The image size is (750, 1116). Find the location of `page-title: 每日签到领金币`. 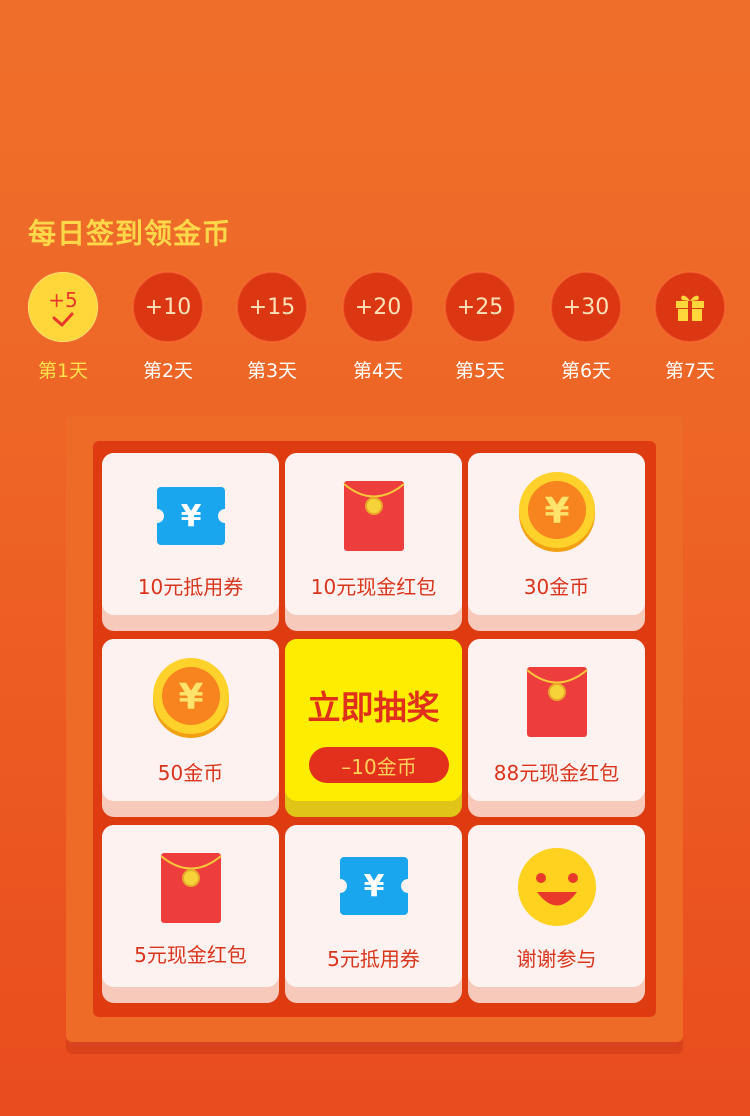

page-title: 每日签到领金币 is located at coordinates (130, 233).